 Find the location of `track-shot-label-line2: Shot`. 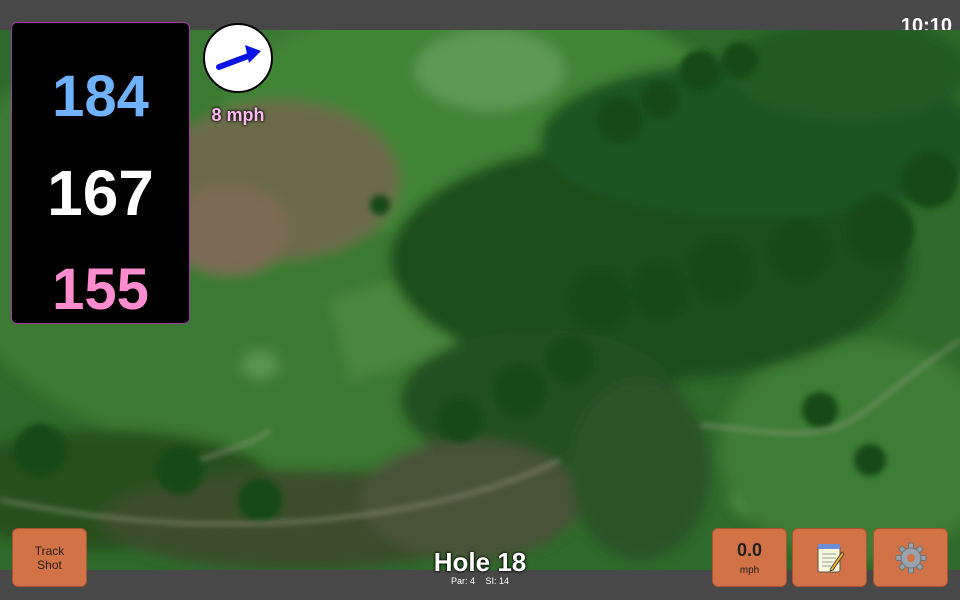

track-shot-label-line2: Shot is located at coordinates (49, 564).